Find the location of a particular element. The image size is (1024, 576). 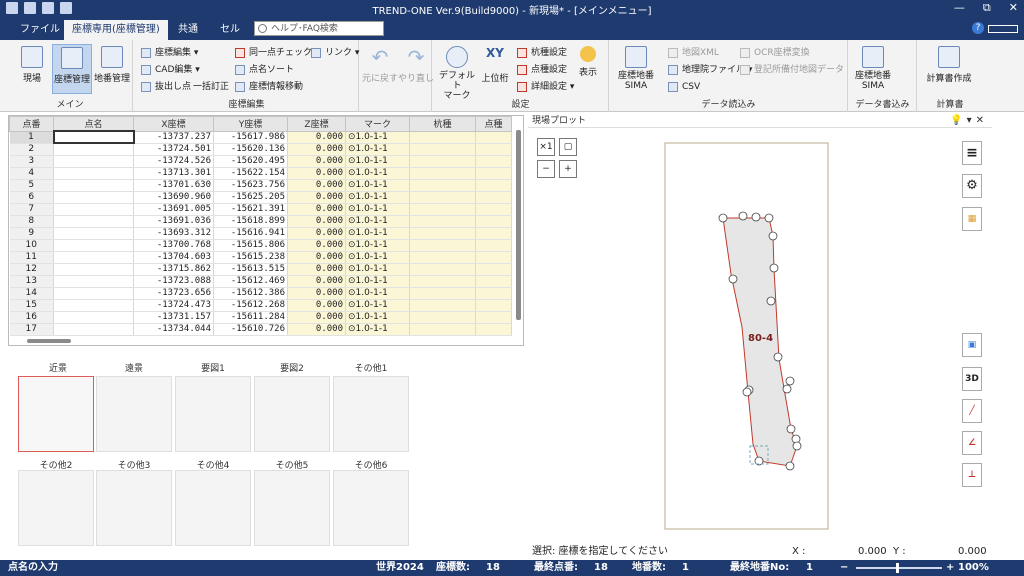

row-y: -15612.268 is located at coordinates (250, 305).